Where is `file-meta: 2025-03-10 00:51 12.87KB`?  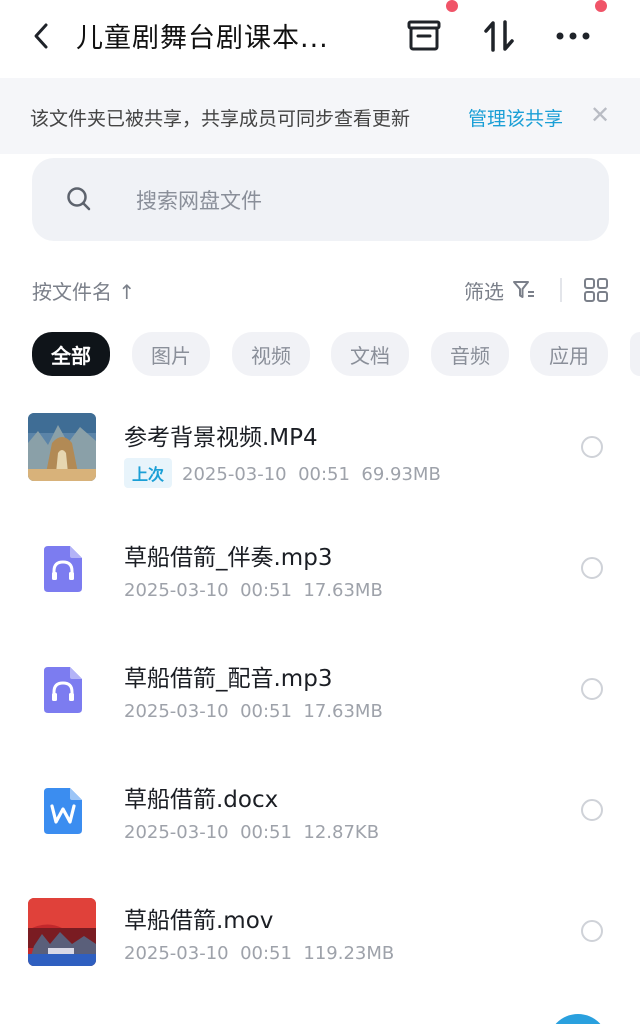 file-meta: 2025-03-10 00:51 12.87KB is located at coordinates (252, 832).